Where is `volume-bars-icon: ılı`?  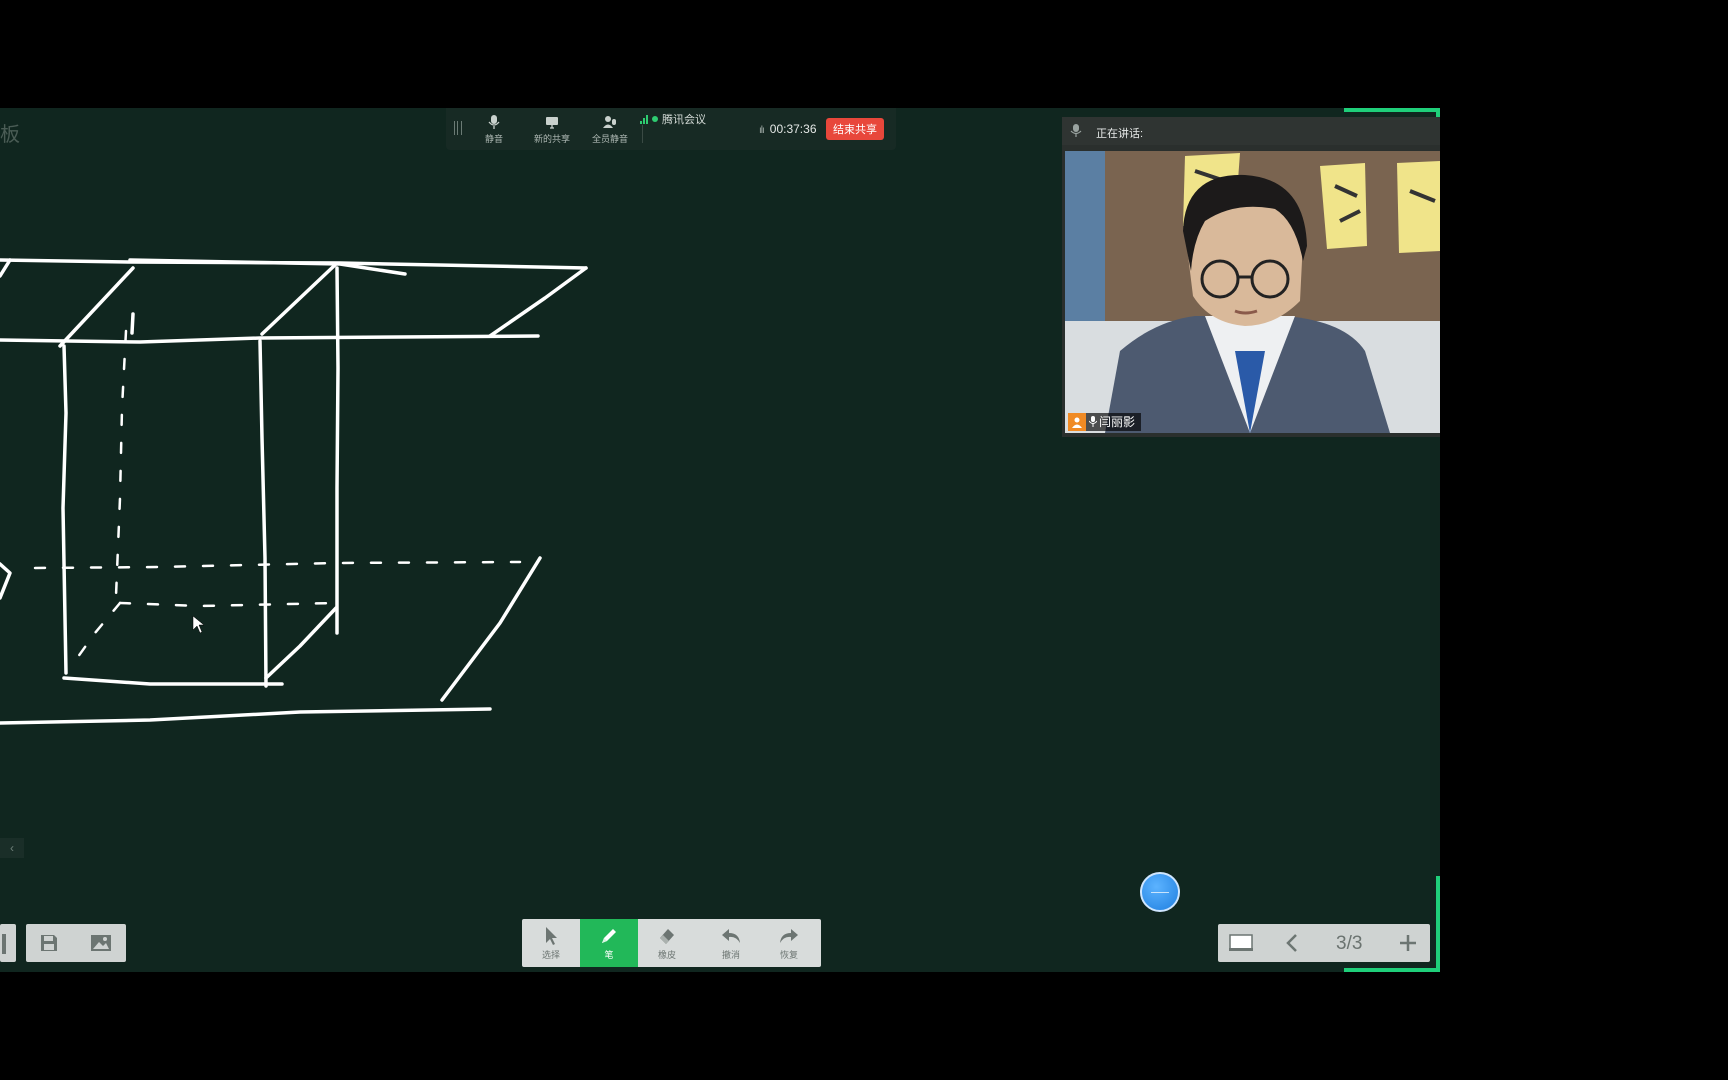 volume-bars-icon: ılı is located at coordinates (762, 130).